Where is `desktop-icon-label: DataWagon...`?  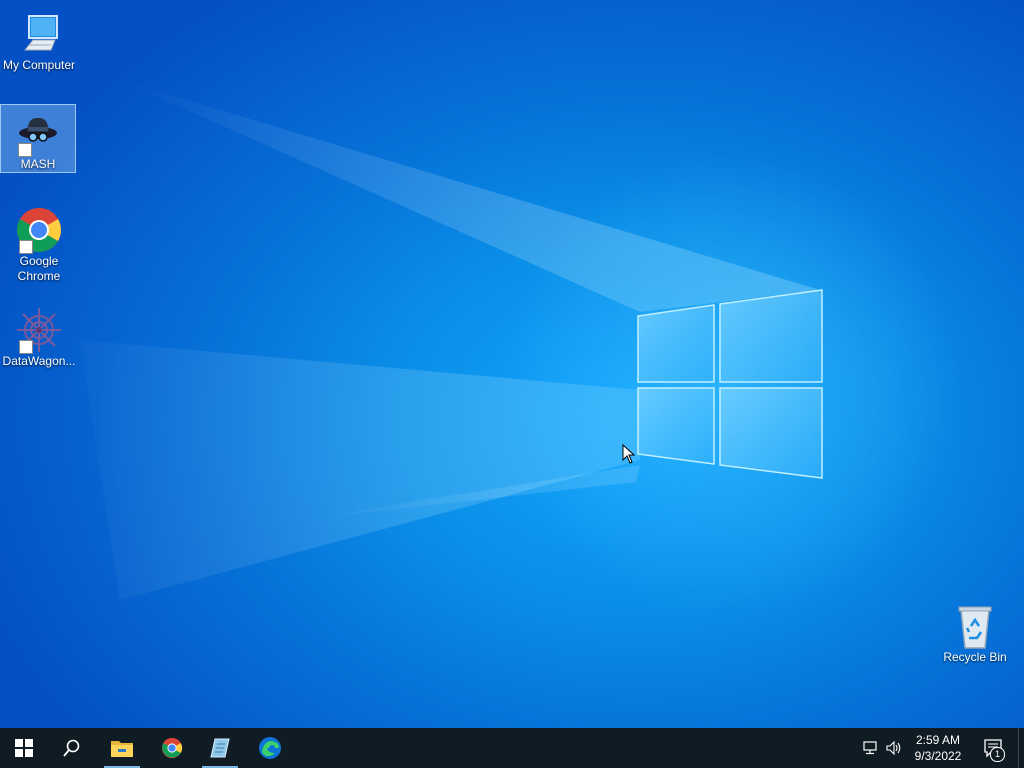 desktop-icon-label: DataWagon... is located at coordinates (39, 361).